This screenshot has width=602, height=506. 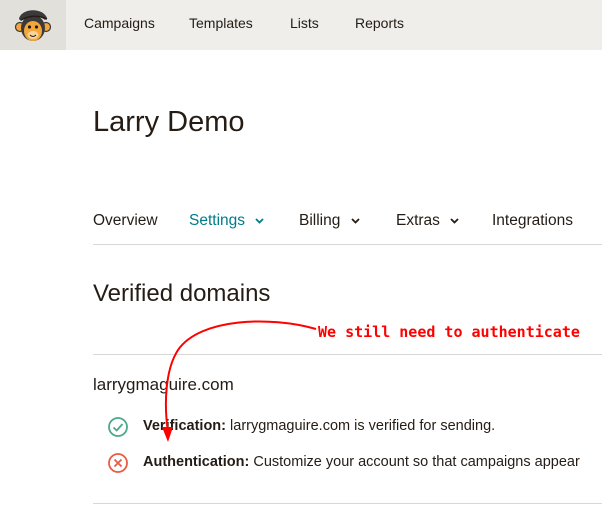 What do you see at coordinates (304, 23) in the screenshot?
I see `topnav-lists: Lists` at bounding box center [304, 23].